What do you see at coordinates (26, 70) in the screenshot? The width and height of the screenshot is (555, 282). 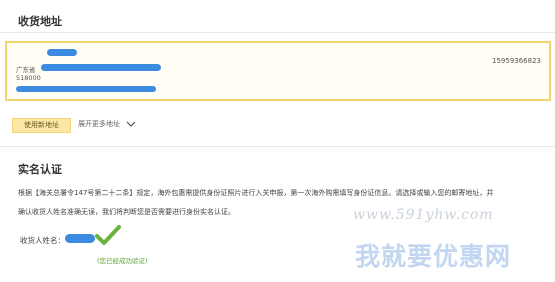 I see `address-province: 广东省` at bounding box center [26, 70].